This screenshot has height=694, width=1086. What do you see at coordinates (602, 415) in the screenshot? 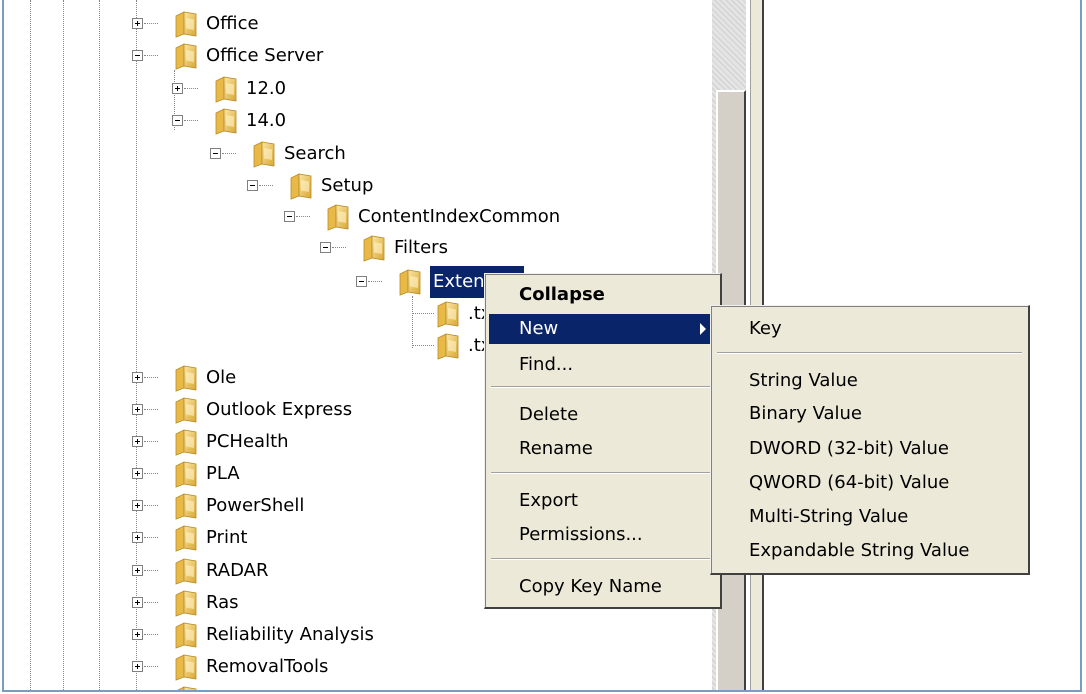
I see `menu-item-delete: Delete` at bounding box center [602, 415].